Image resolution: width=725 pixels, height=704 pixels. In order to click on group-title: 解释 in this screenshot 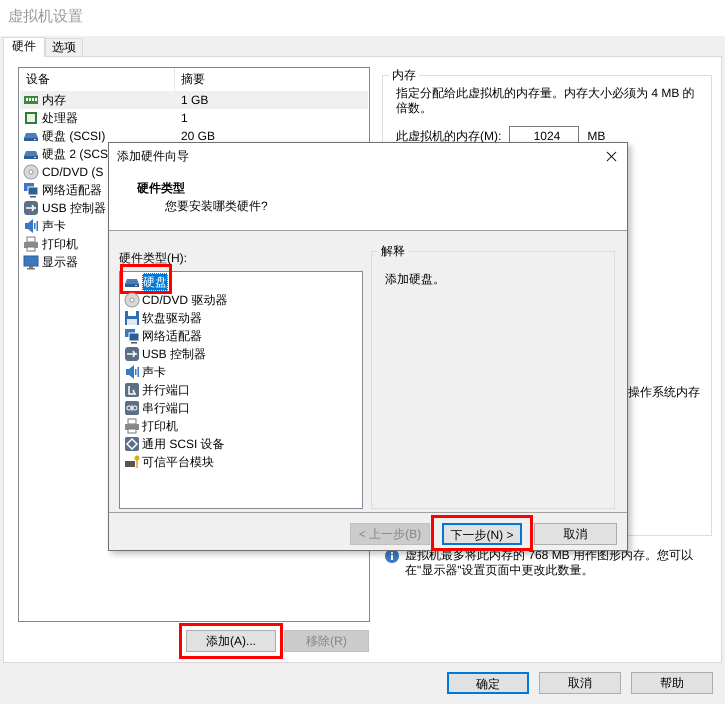, I will do `click(393, 251)`.